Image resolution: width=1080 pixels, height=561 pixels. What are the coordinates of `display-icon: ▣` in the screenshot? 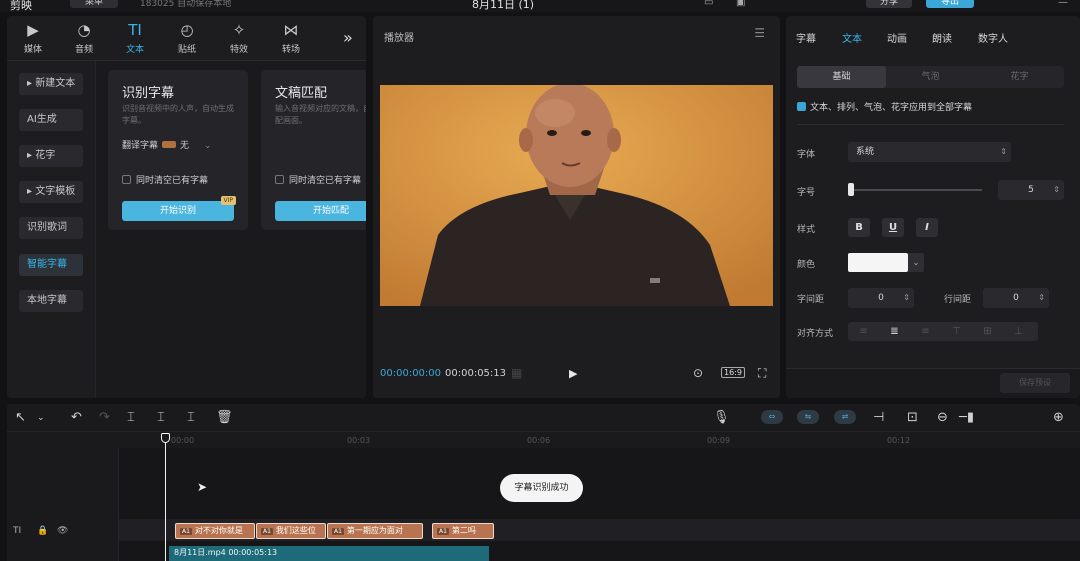 It's located at (740, 4).